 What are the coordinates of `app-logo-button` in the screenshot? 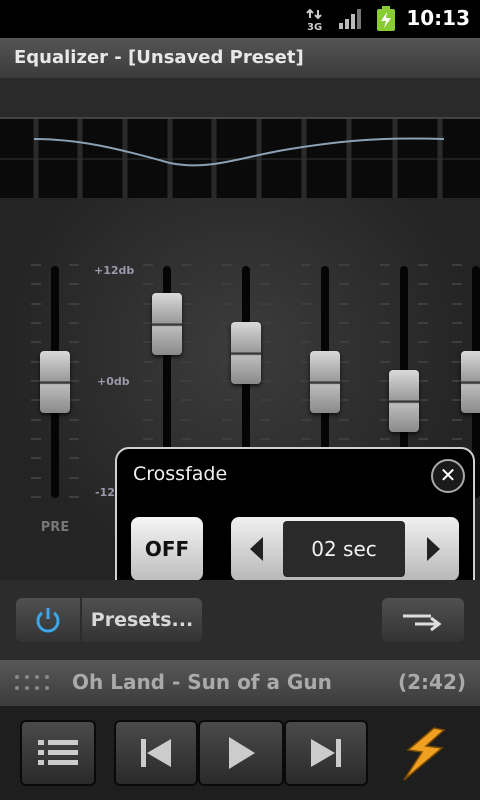 It's located at (424, 754).